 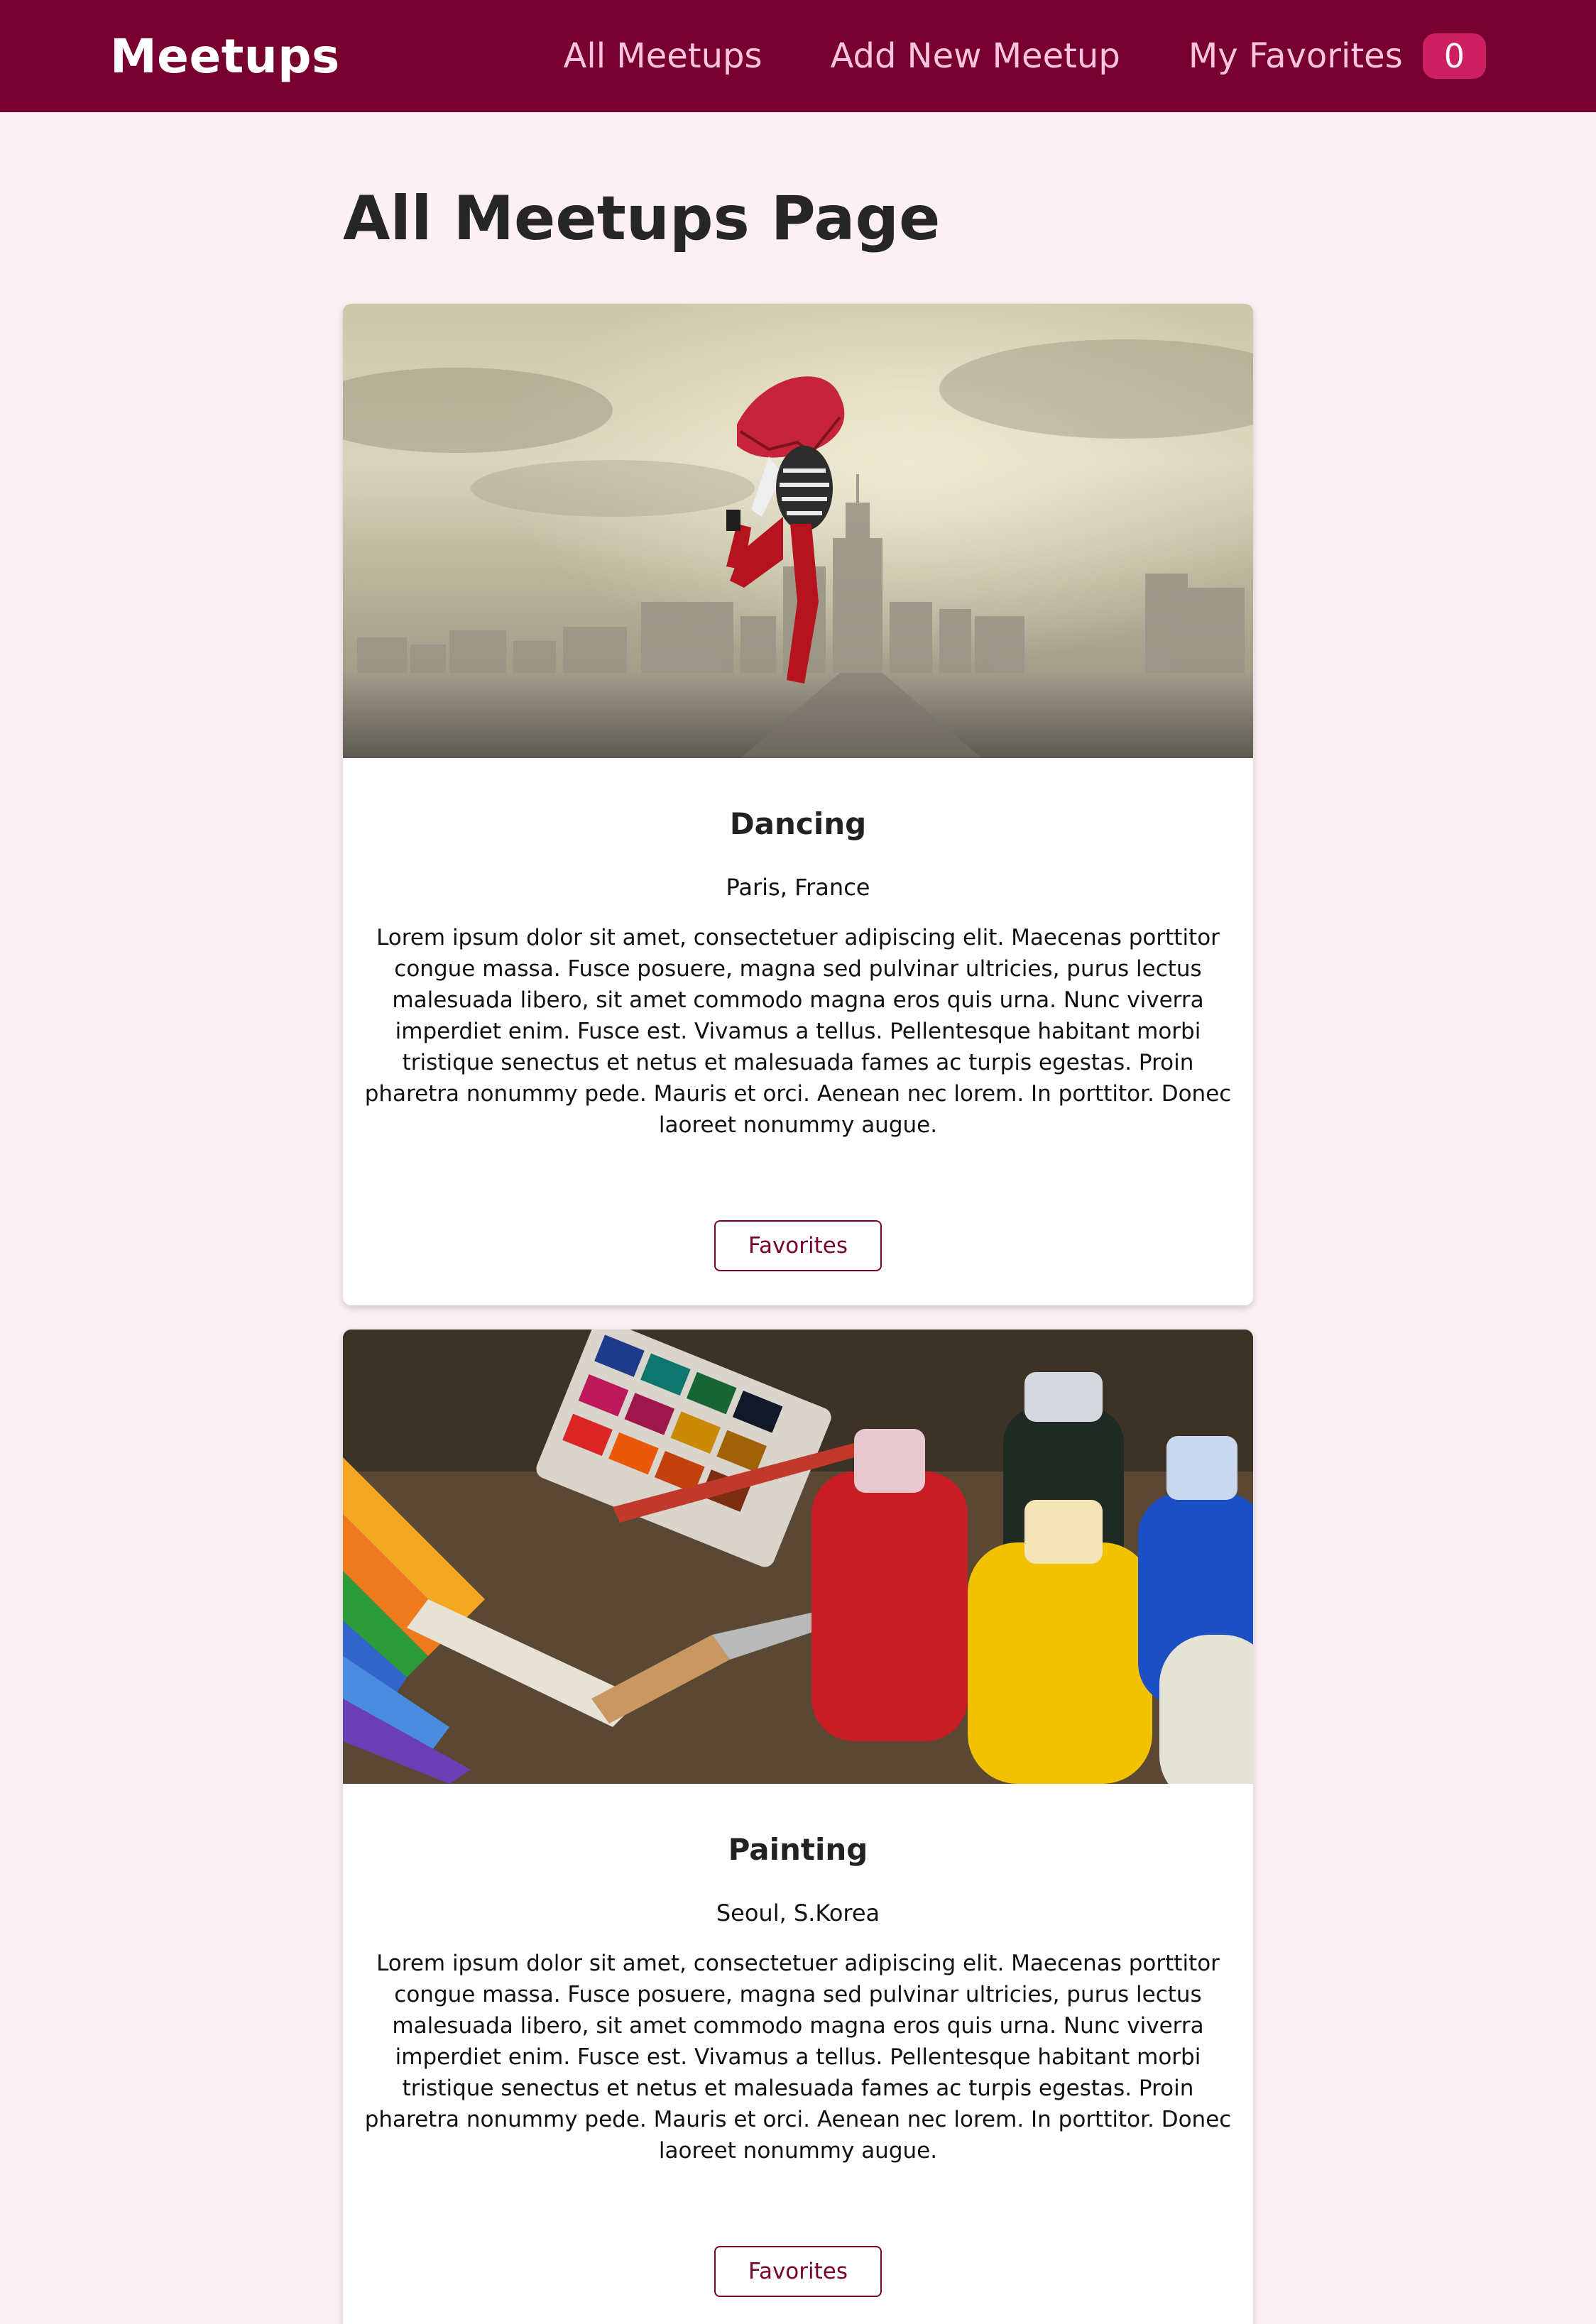 I want to click on nav-link-my-favorites-label: My Favorites, so click(x=1295, y=56).